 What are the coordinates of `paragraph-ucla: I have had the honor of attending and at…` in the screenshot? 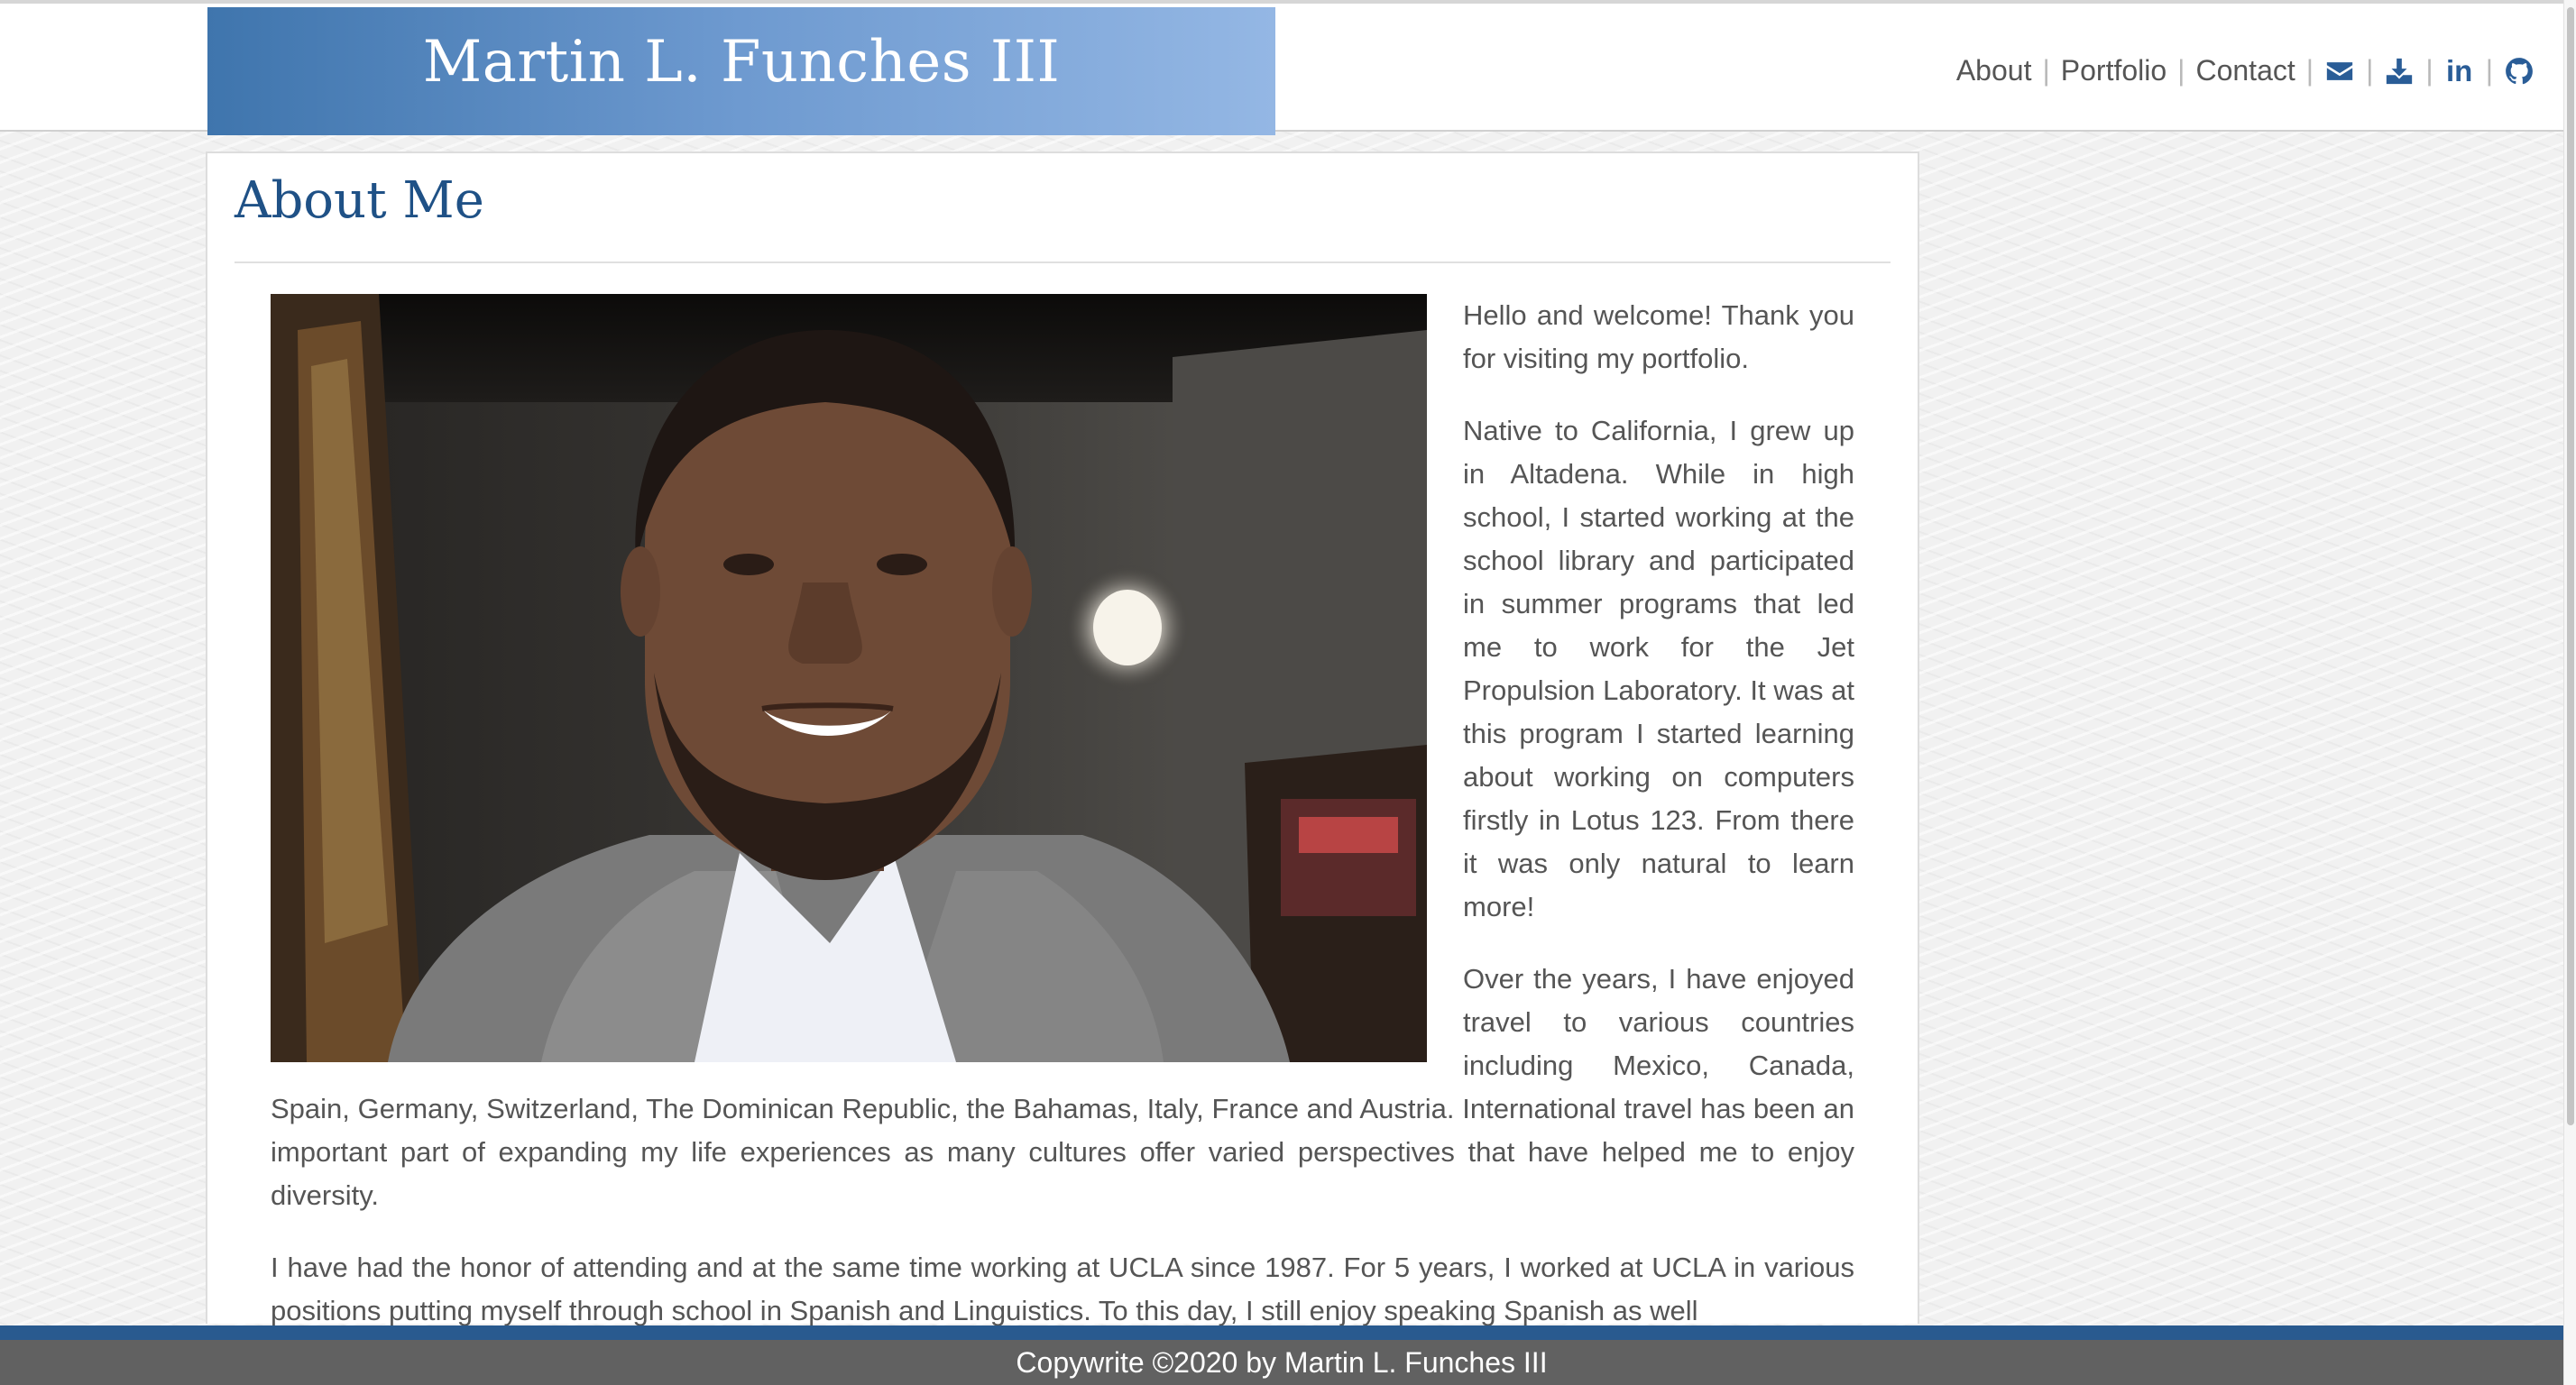 It's located at (1063, 1289).